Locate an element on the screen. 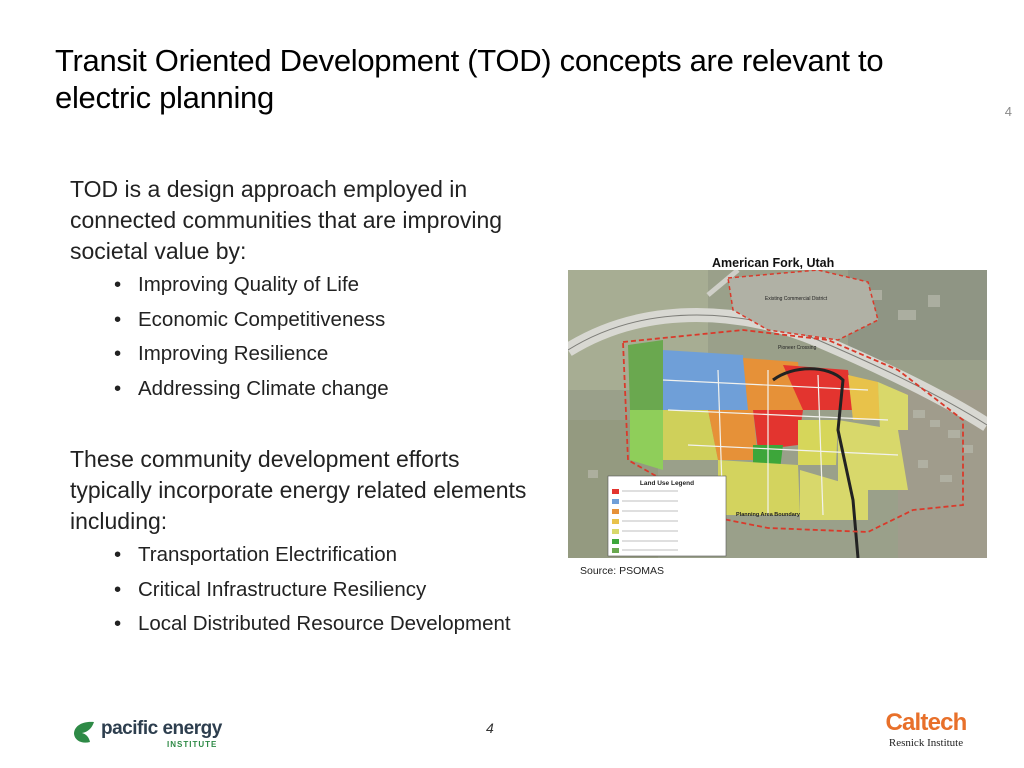 The image size is (1024, 768). pei-name: pacific energy is located at coordinates (161, 728).